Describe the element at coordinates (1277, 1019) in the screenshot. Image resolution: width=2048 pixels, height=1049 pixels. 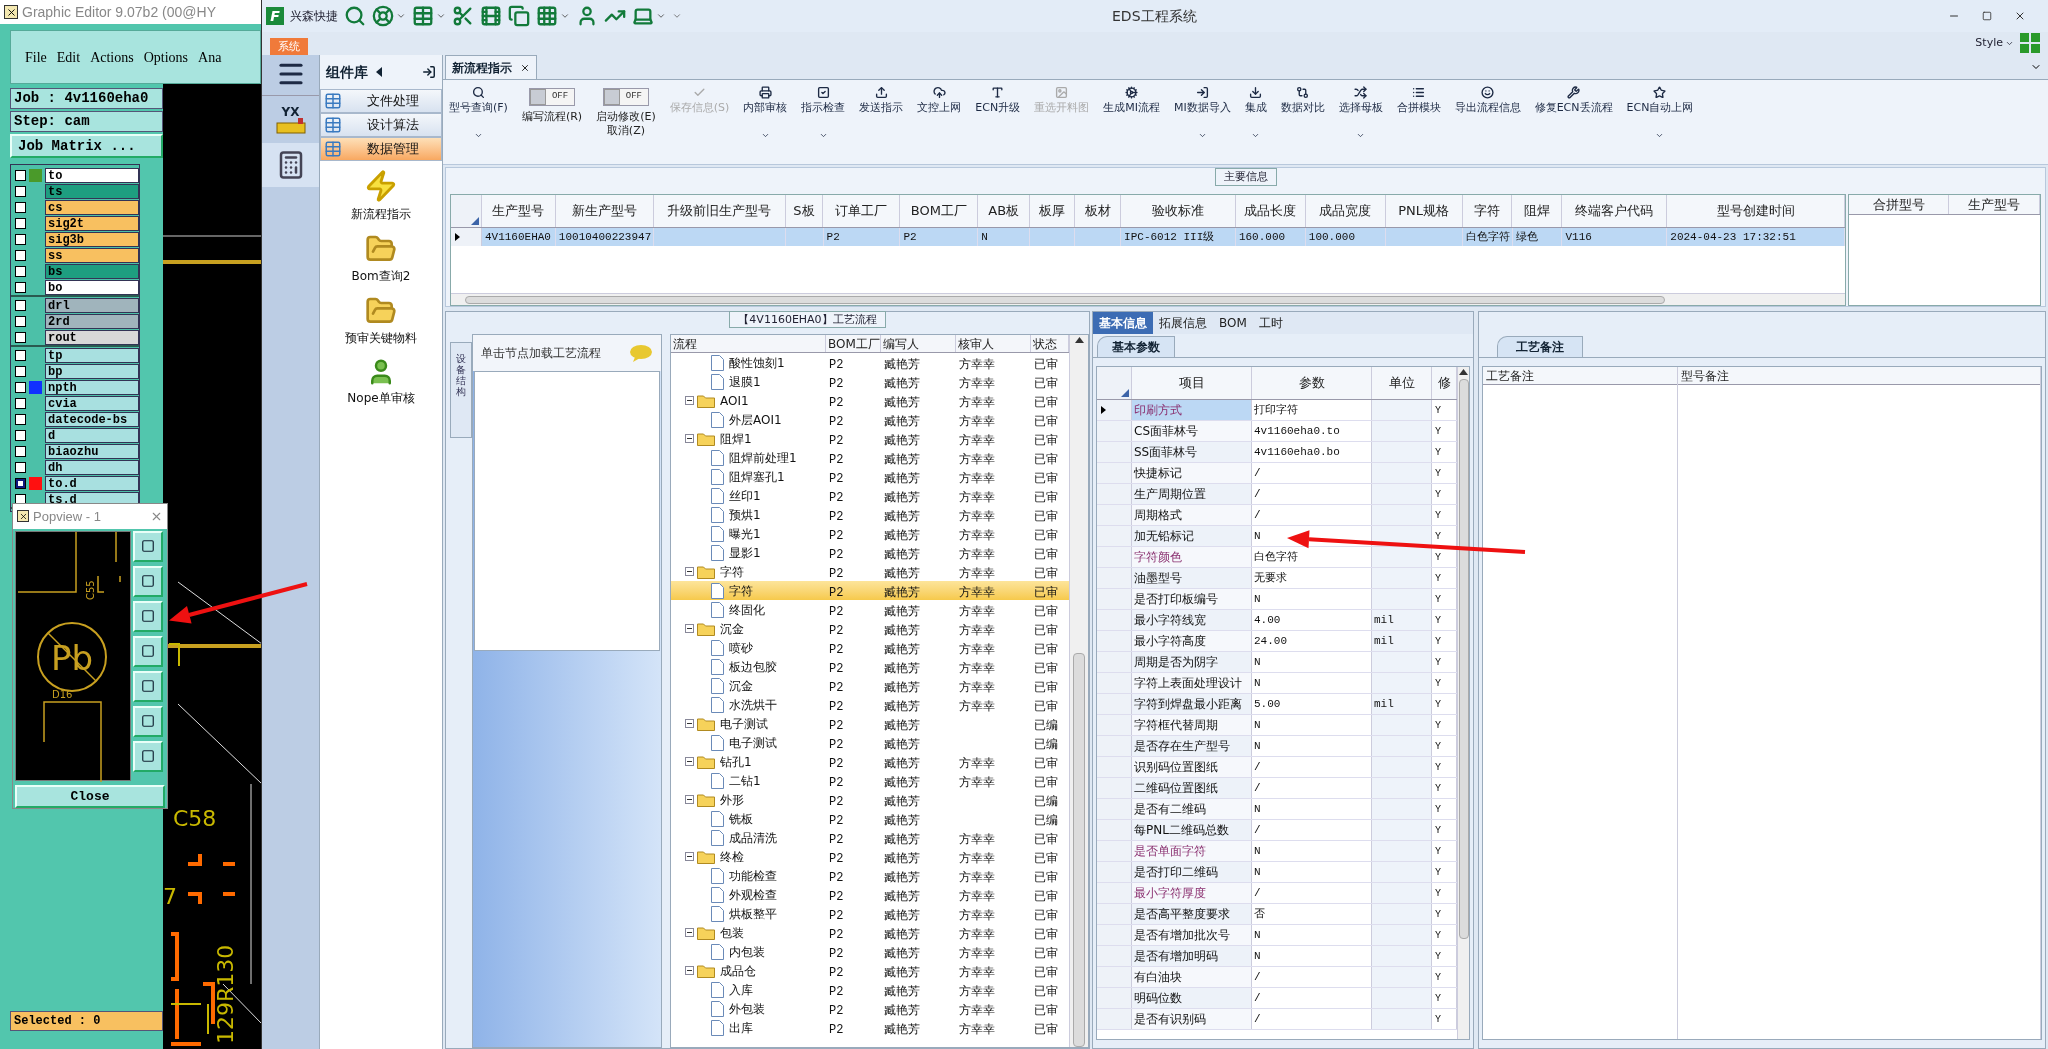
I see `table-row: 是否有识别码 / Y` at that location.